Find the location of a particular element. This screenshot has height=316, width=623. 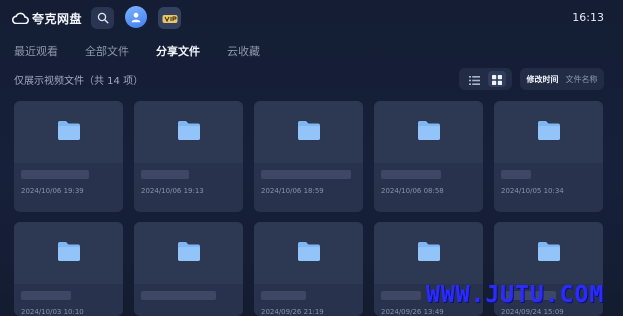

list-view-button is located at coordinates (474, 79).